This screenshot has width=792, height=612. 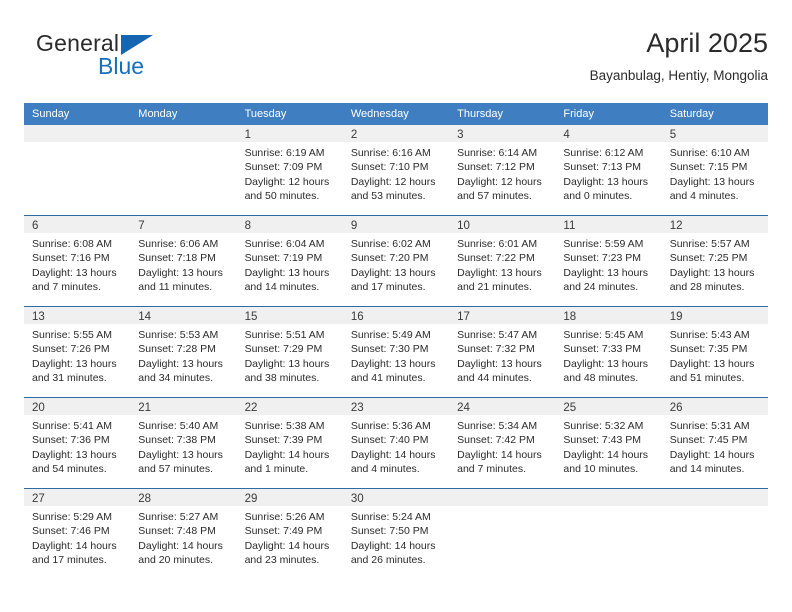 I want to click on daylight-text-line2: and 41 minutes., so click(x=388, y=378).